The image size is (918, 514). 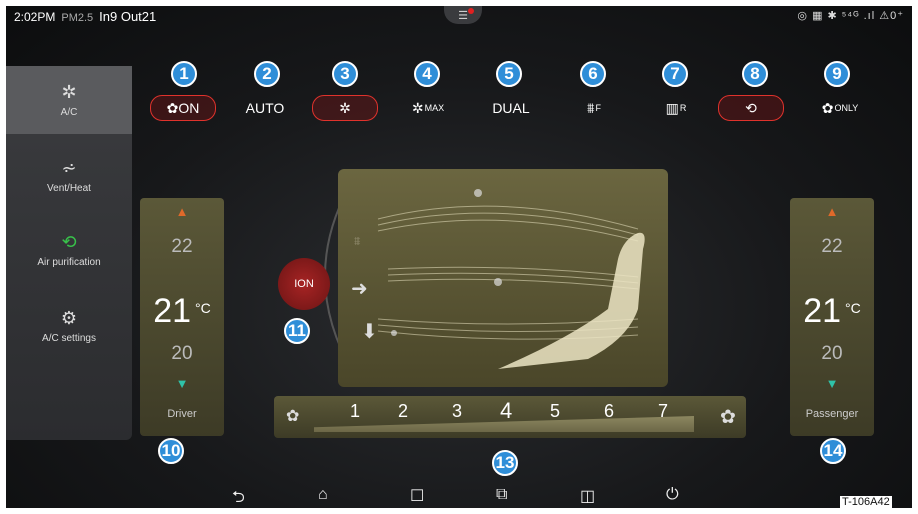 What do you see at coordinates (172, 311) in the screenshot?
I see `driver-temp-number: 21` at bounding box center [172, 311].